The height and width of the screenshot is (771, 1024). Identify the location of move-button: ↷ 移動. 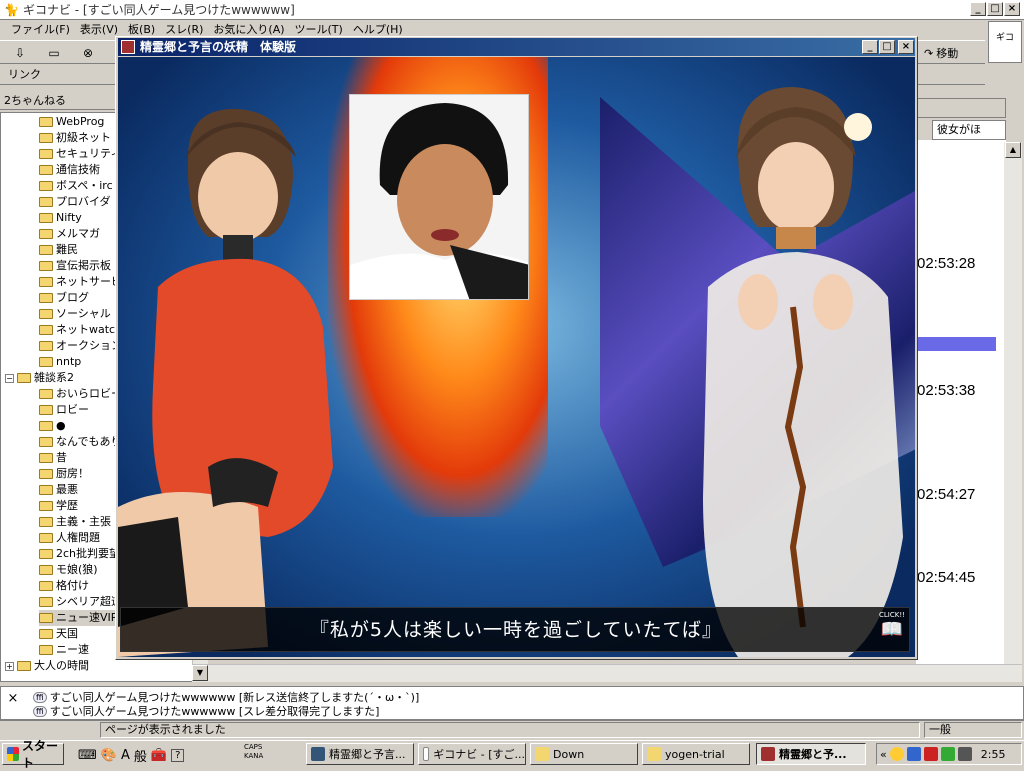
(941, 53).